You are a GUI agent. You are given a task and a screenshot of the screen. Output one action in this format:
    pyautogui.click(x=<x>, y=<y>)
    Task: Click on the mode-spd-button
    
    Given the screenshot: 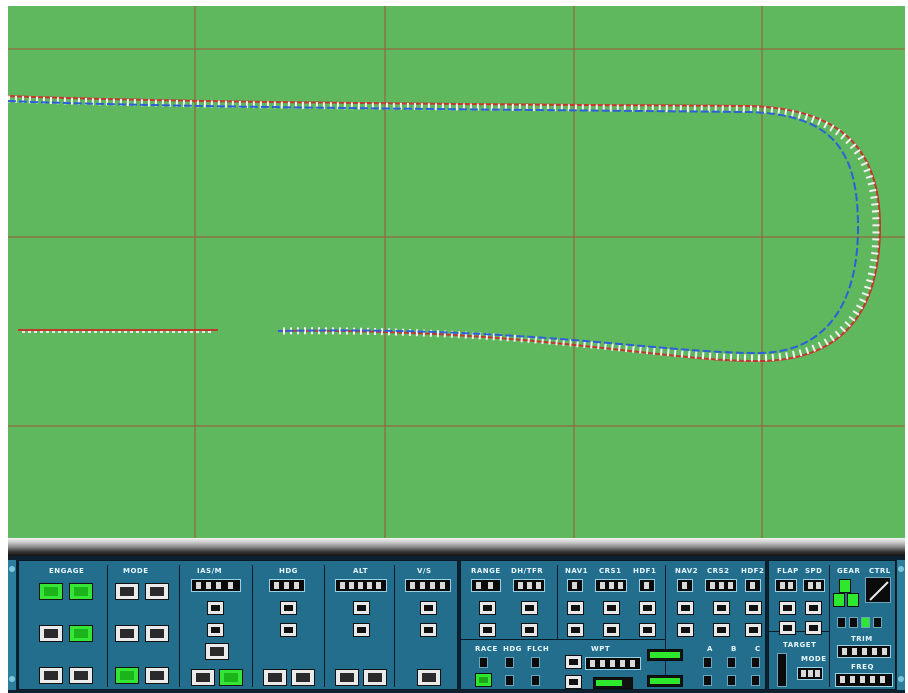 What is the action you would take?
    pyautogui.click(x=127, y=675)
    